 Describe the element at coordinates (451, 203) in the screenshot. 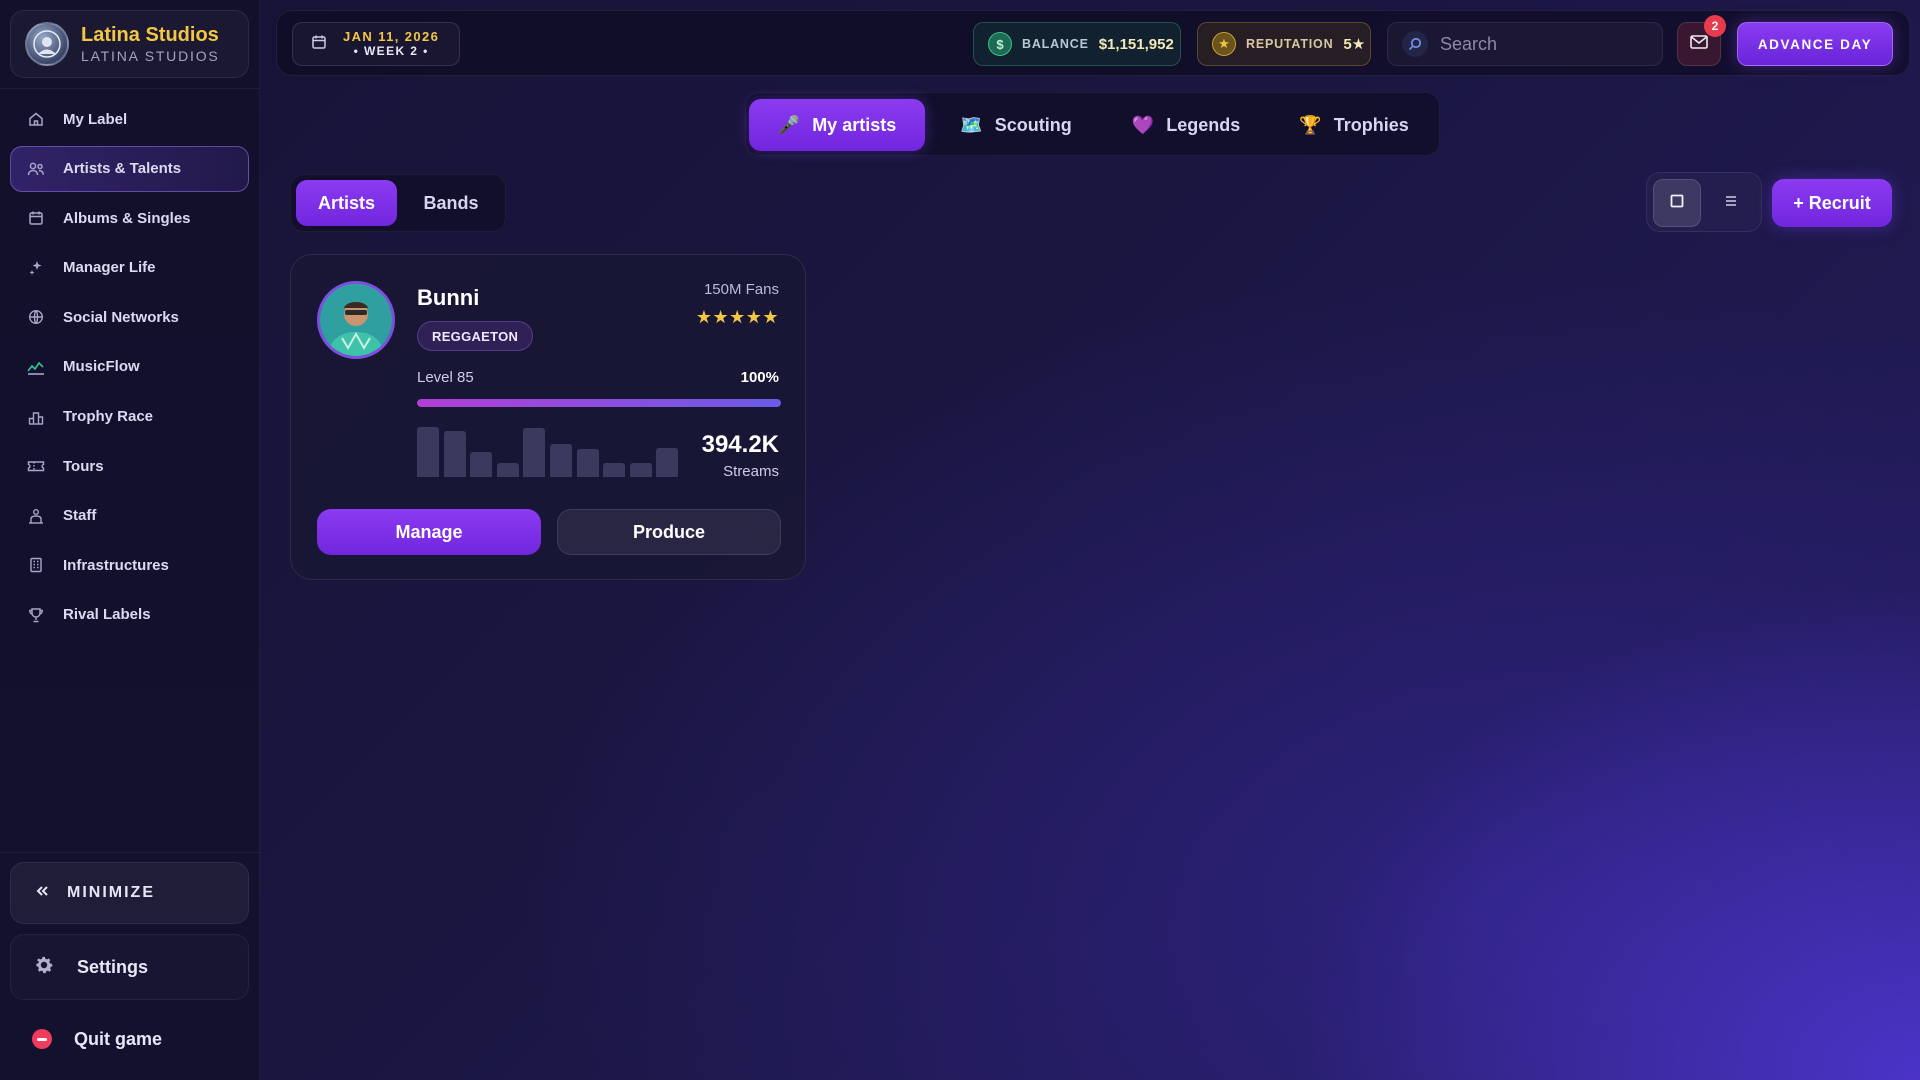

I see `subtab-bands: Bands` at that location.